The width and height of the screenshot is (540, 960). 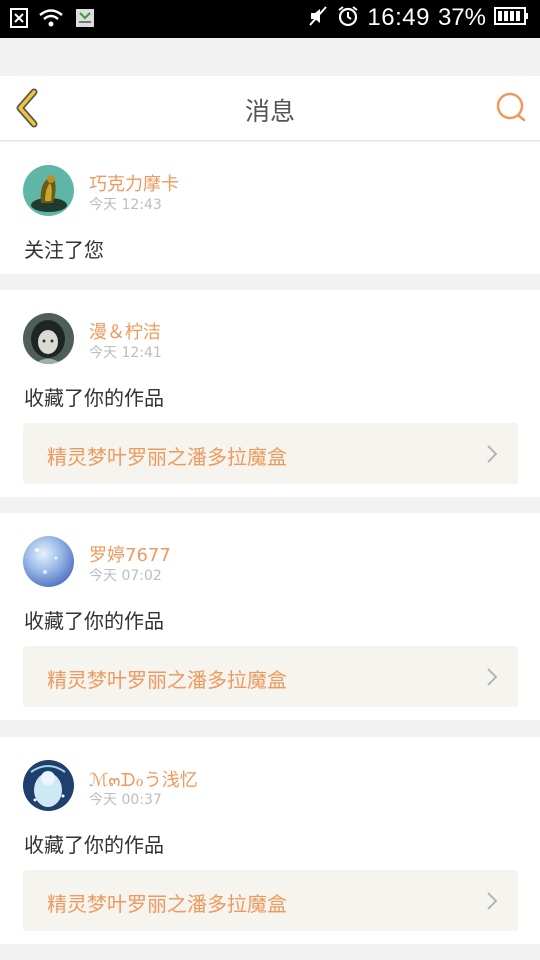 What do you see at coordinates (125, 353) in the screenshot?
I see `message-time: 今天 12:41` at bounding box center [125, 353].